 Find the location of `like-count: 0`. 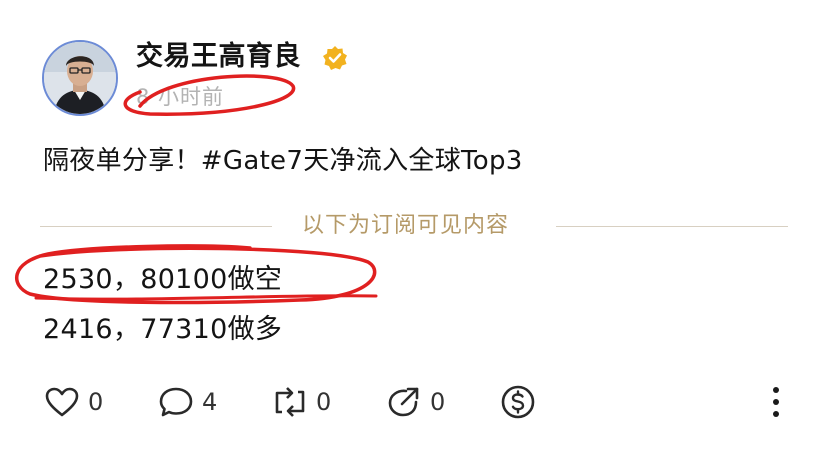

like-count: 0 is located at coordinates (96, 402).